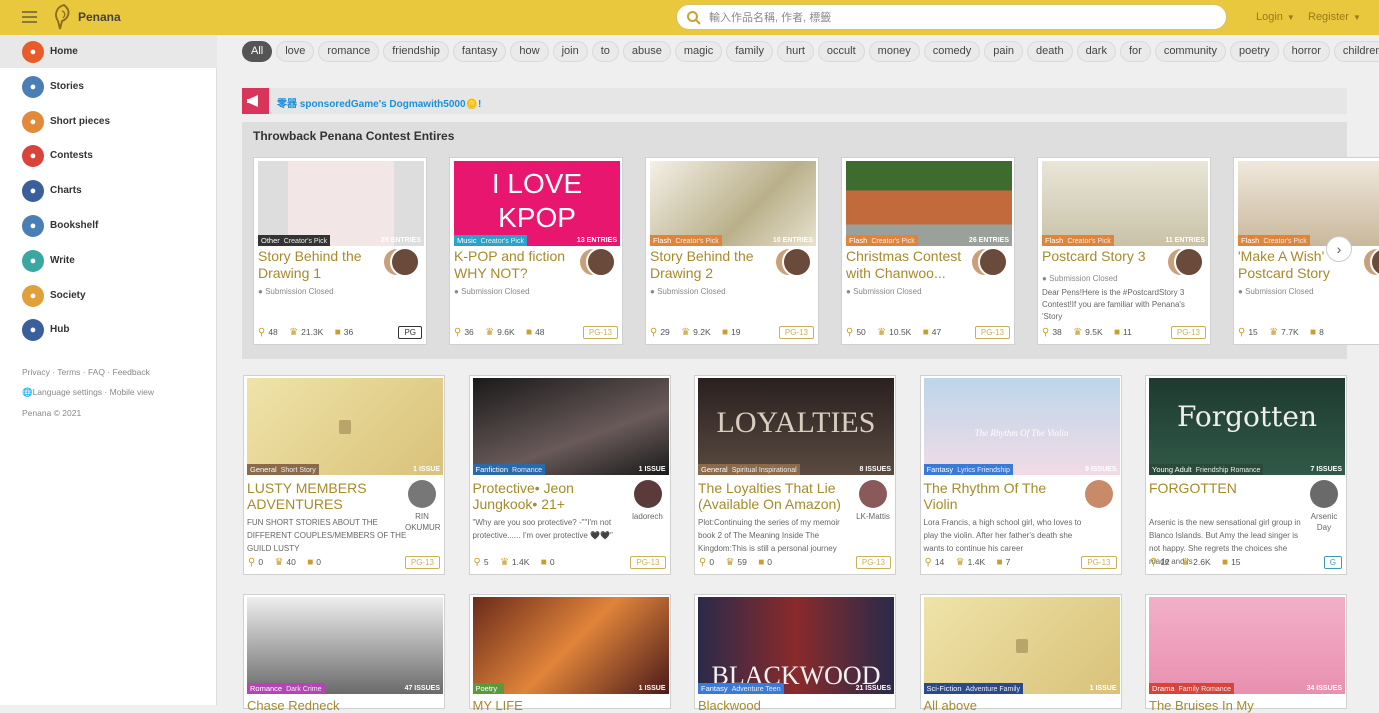 The height and width of the screenshot is (713, 1379). I want to click on search-bar, so click(951, 17).